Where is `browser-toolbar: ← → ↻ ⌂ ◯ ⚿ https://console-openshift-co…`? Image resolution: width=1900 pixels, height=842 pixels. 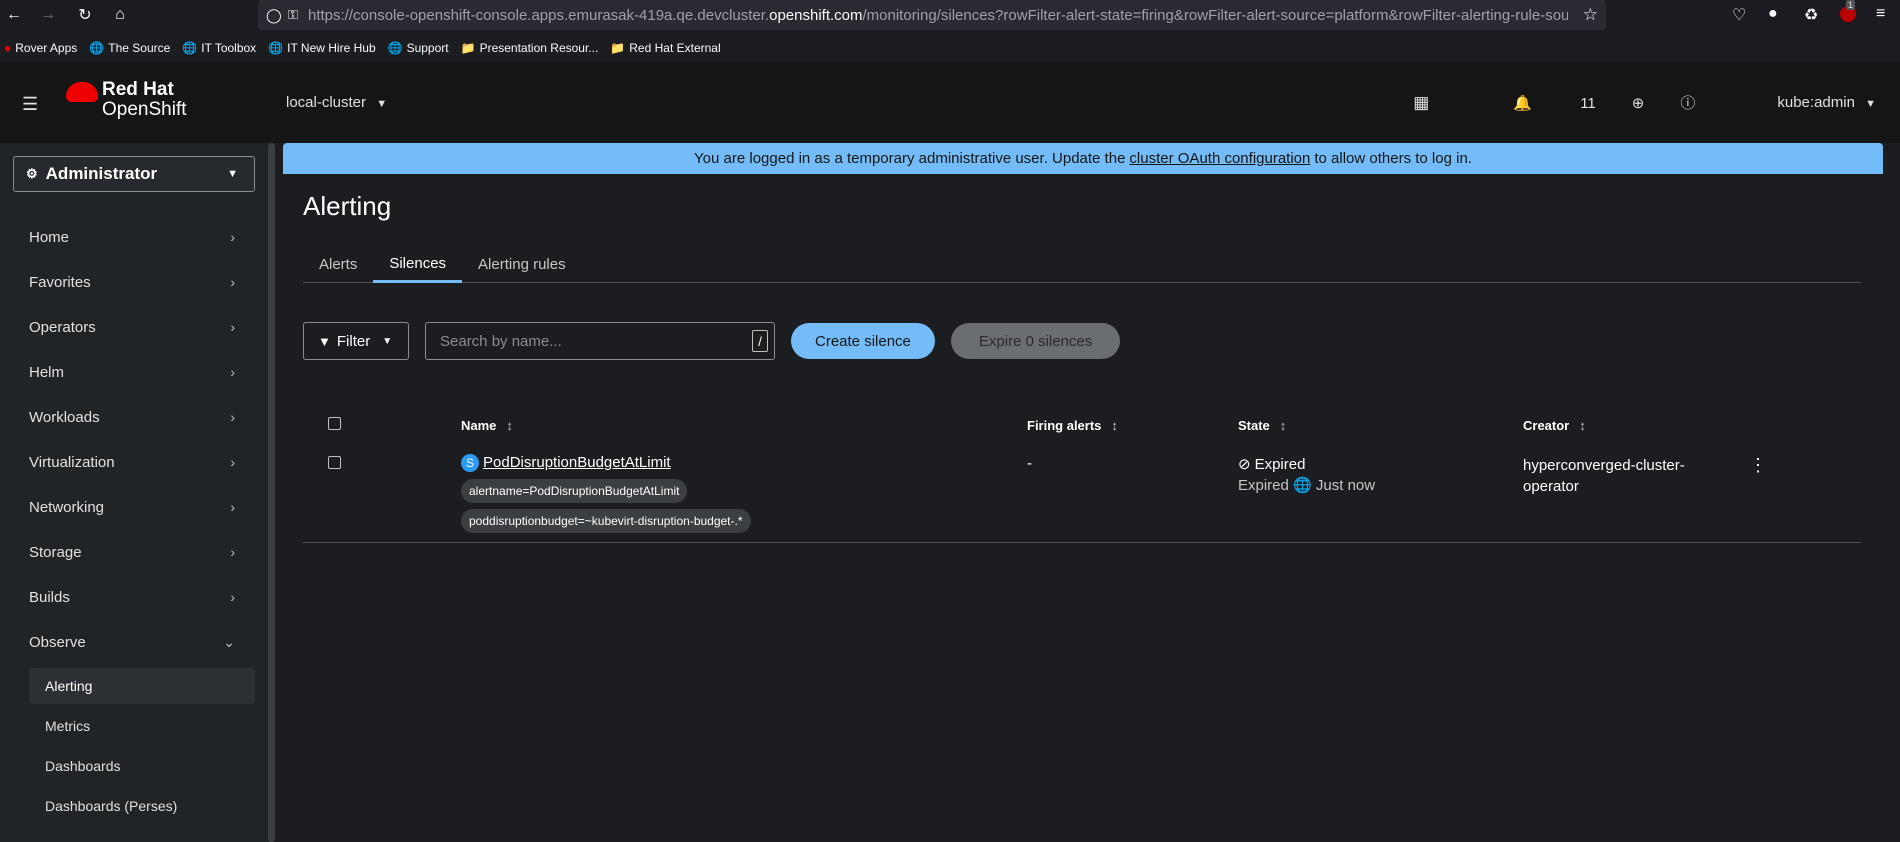
browser-toolbar: ← → ↻ ⌂ ◯ ⚿ https://console-openshift-co… is located at coordinates (950, 15).